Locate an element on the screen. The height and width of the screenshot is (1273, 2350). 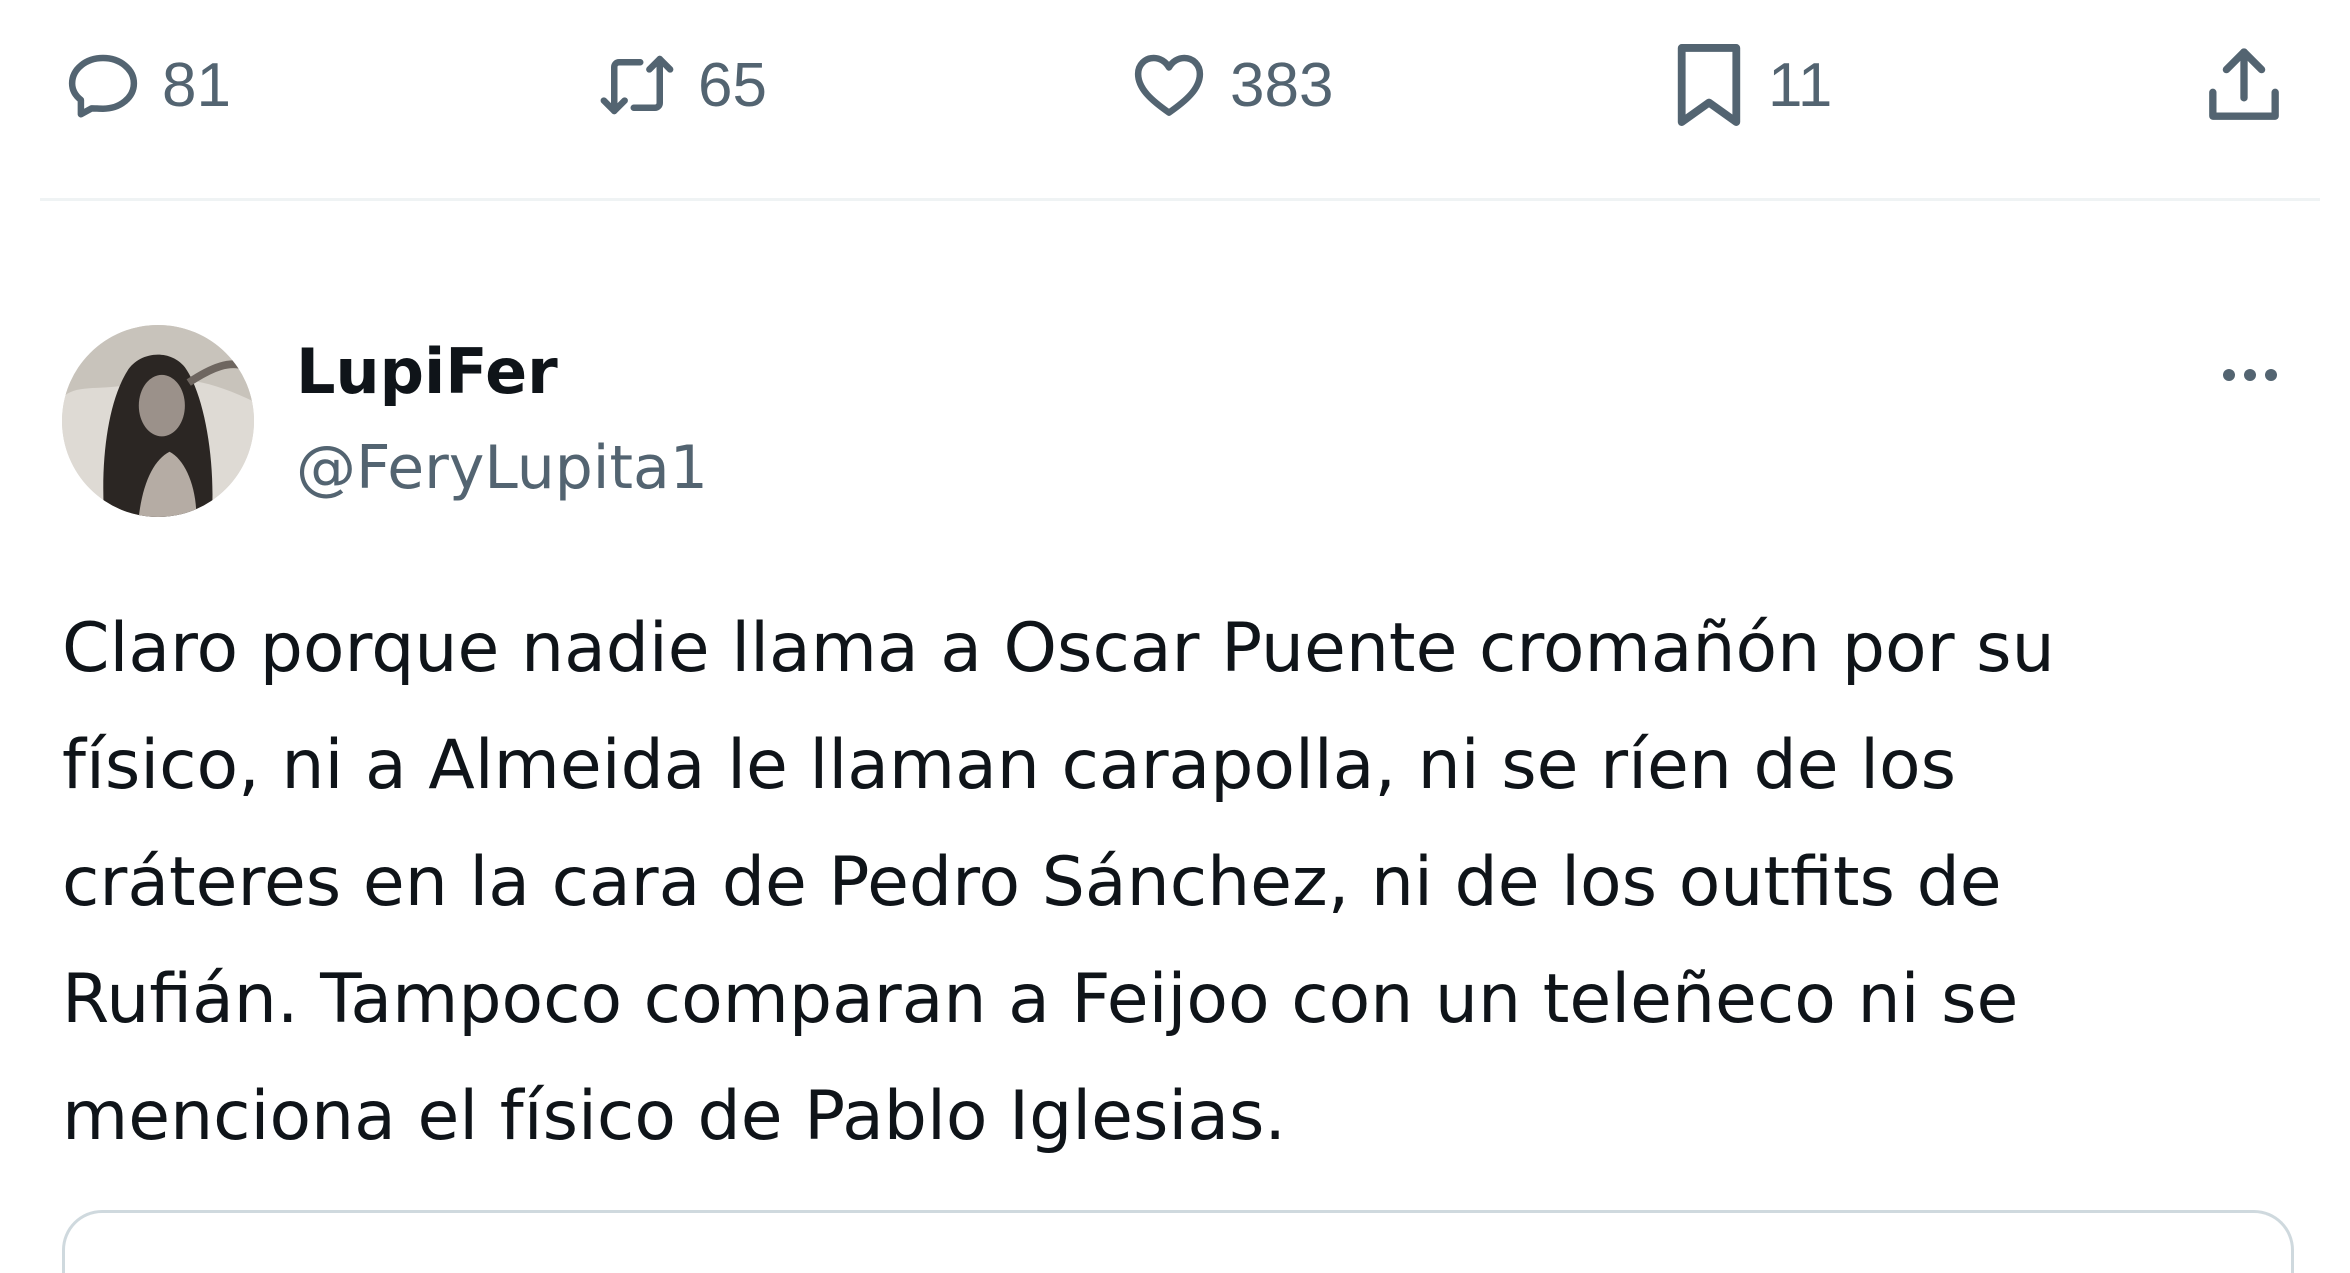
share-icon is located at coordinates (2244, 84).